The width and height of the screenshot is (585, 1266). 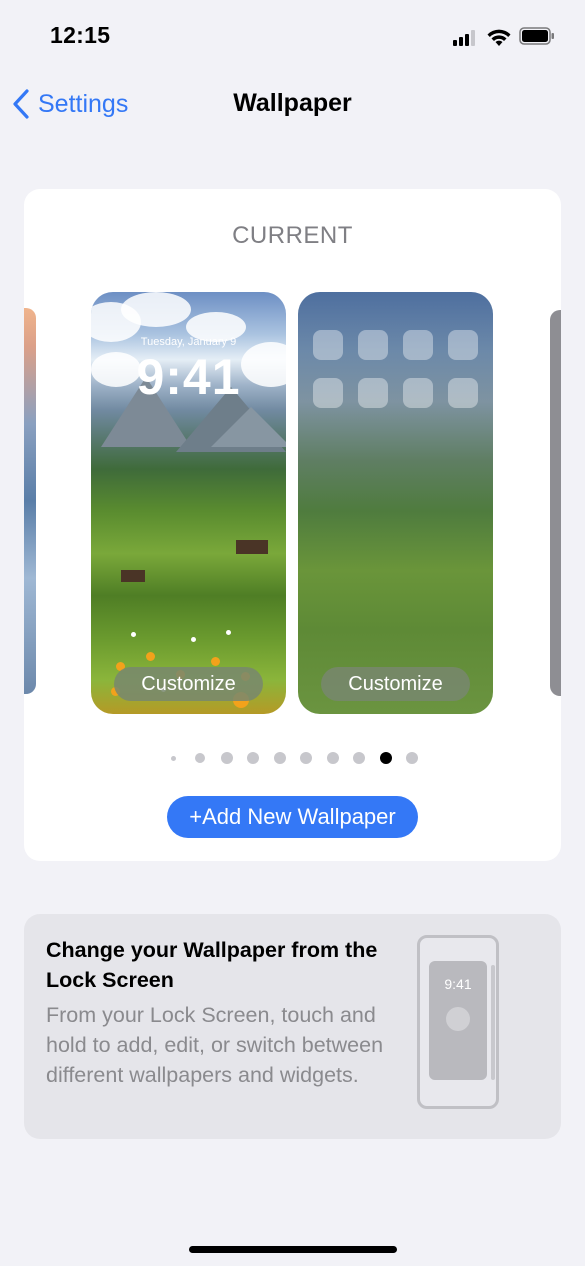 What do you see at coordinates (466, 38) in the screenshot?
I see `signal-icon` at bounding box center [466, 38].